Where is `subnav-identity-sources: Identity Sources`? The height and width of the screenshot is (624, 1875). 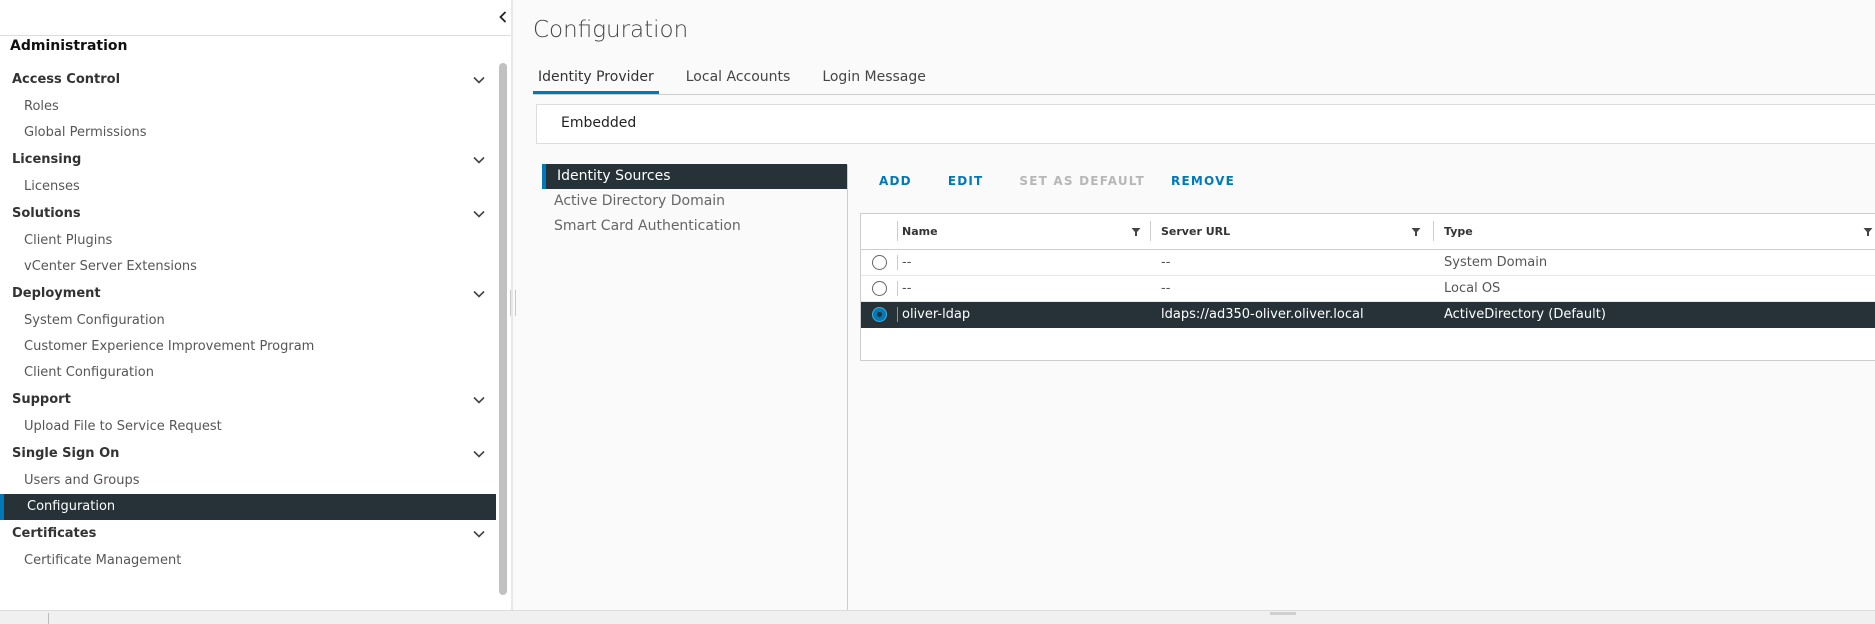
subnav-identity-sources: Identity Sources is located at coordinates (694, 176).